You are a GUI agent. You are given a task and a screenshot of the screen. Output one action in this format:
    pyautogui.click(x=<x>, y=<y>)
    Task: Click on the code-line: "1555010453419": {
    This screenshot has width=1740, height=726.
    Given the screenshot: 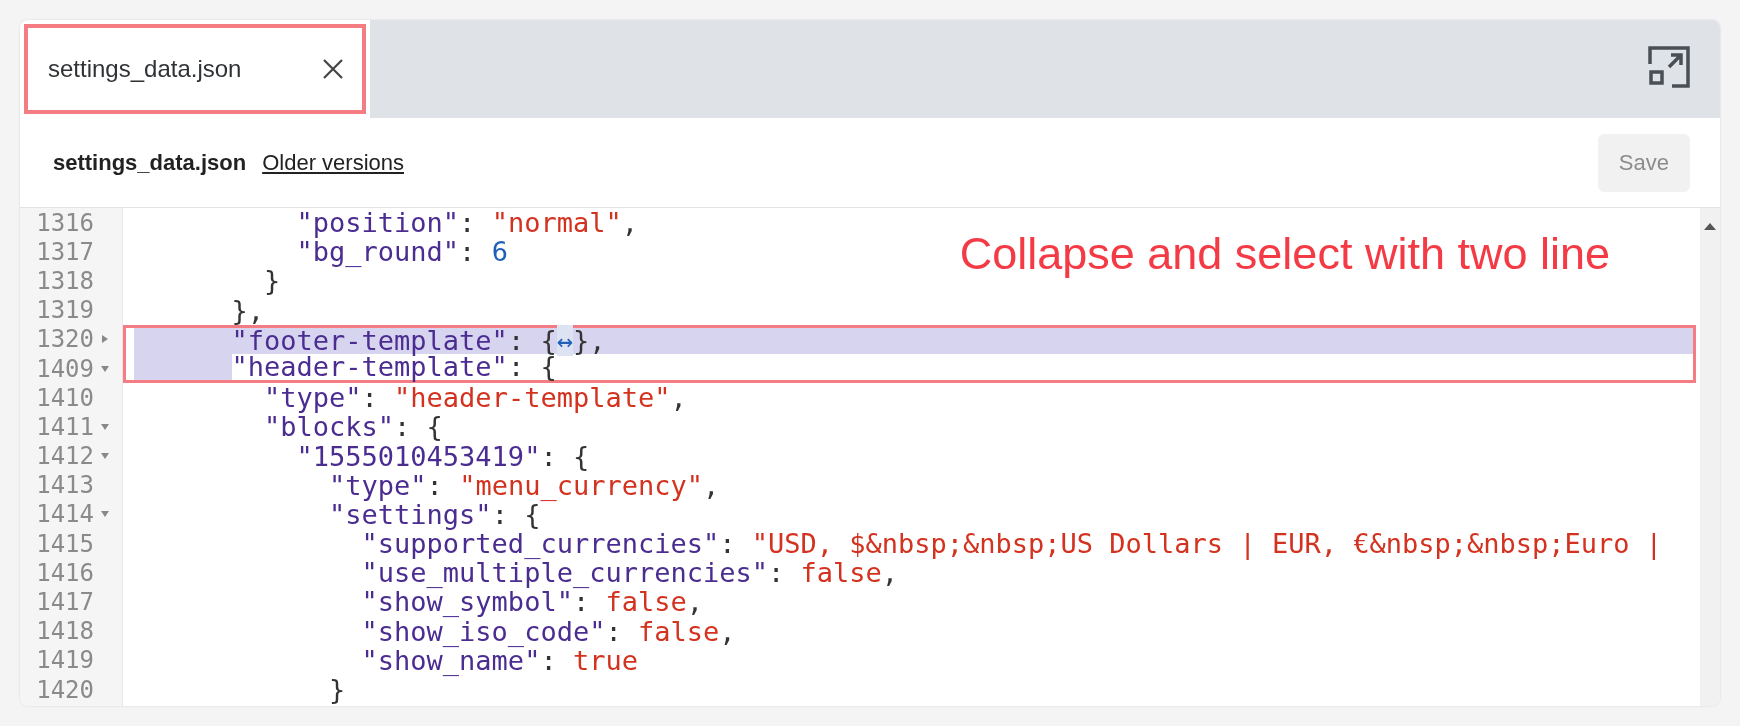 What is the action you would take?
    pyautogui.click(x=442, y=456)
    